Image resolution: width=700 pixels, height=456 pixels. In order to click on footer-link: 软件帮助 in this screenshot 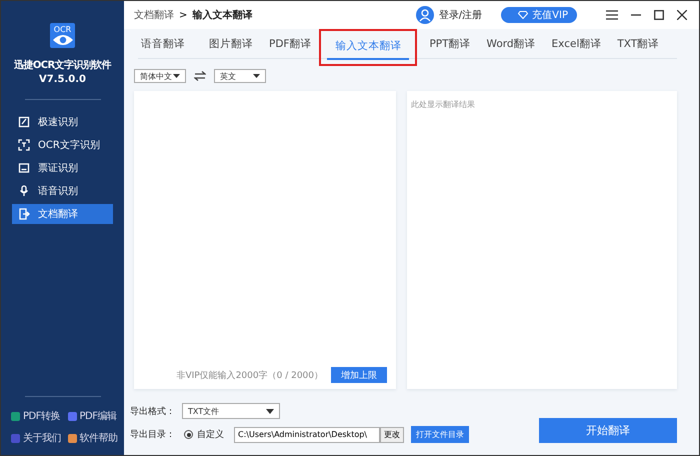, I will do `click(94, 438)`.